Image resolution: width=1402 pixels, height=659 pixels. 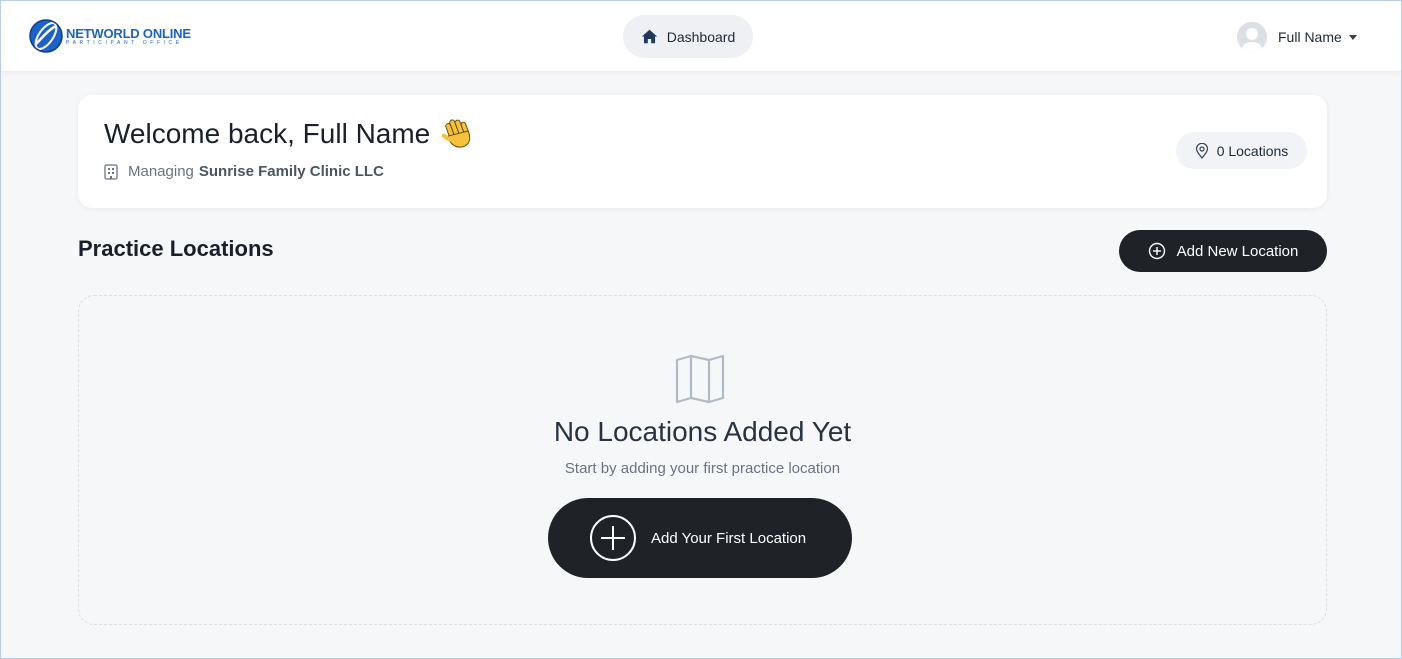 I want to click on managing-line: Managing Sunrise Family Clinic LLC, so click(x=244, y=171).